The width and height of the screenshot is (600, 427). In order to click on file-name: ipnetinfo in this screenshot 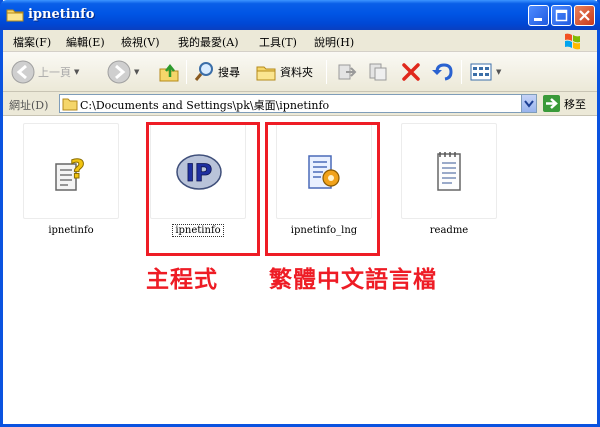, I will do `click(71, 230)`.